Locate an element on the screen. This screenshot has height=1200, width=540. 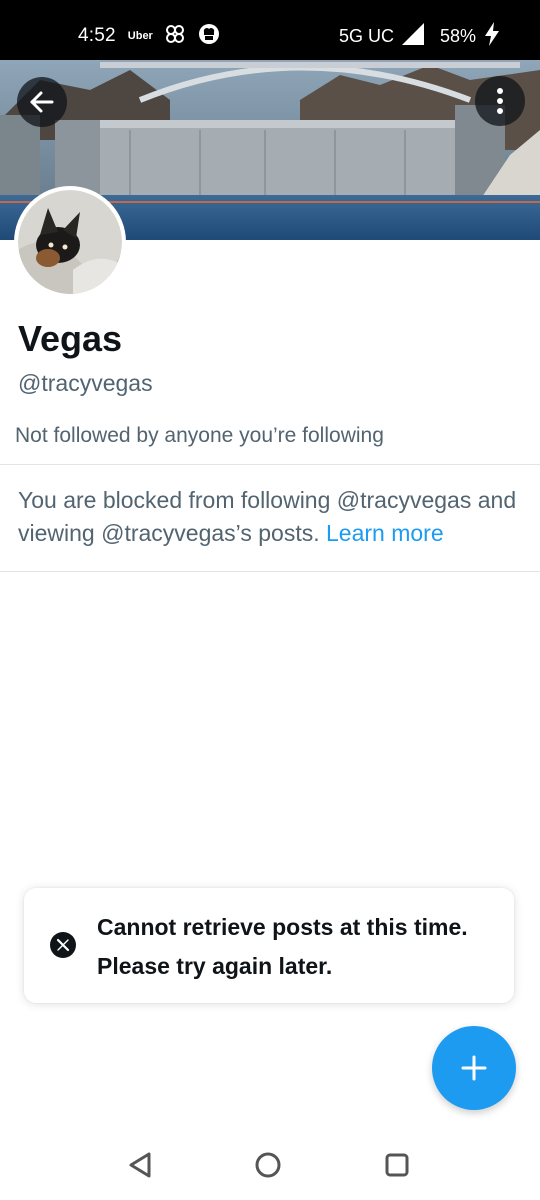
more-vertical-icon is located at coordinates (500, 101).